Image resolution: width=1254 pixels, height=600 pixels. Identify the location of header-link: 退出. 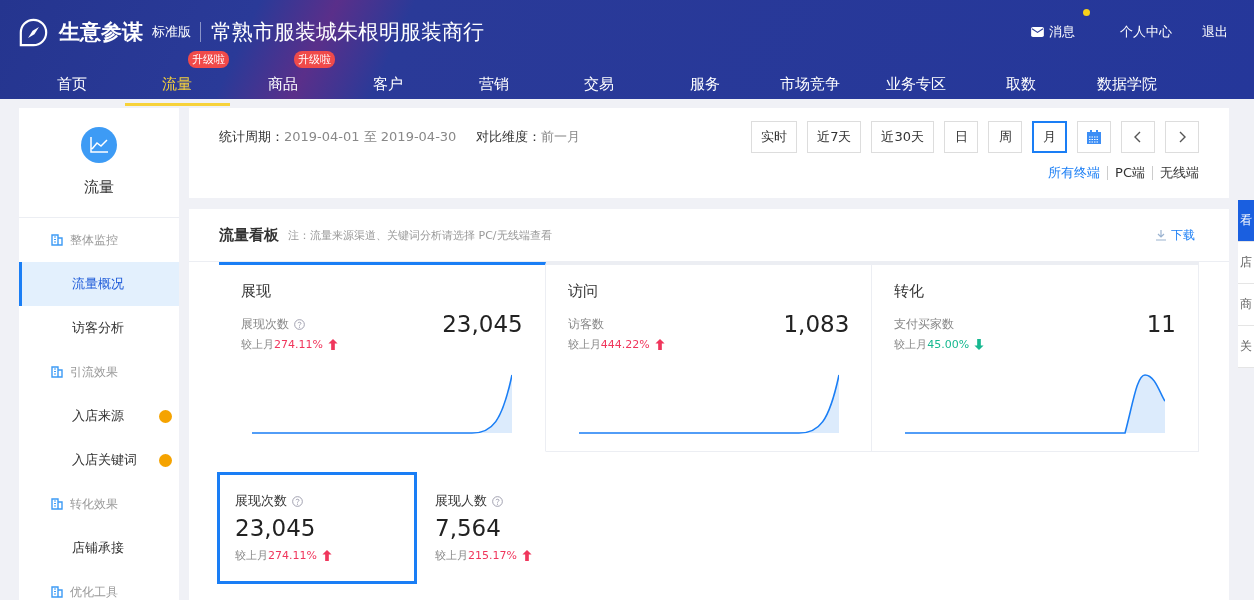
(1215, 32).